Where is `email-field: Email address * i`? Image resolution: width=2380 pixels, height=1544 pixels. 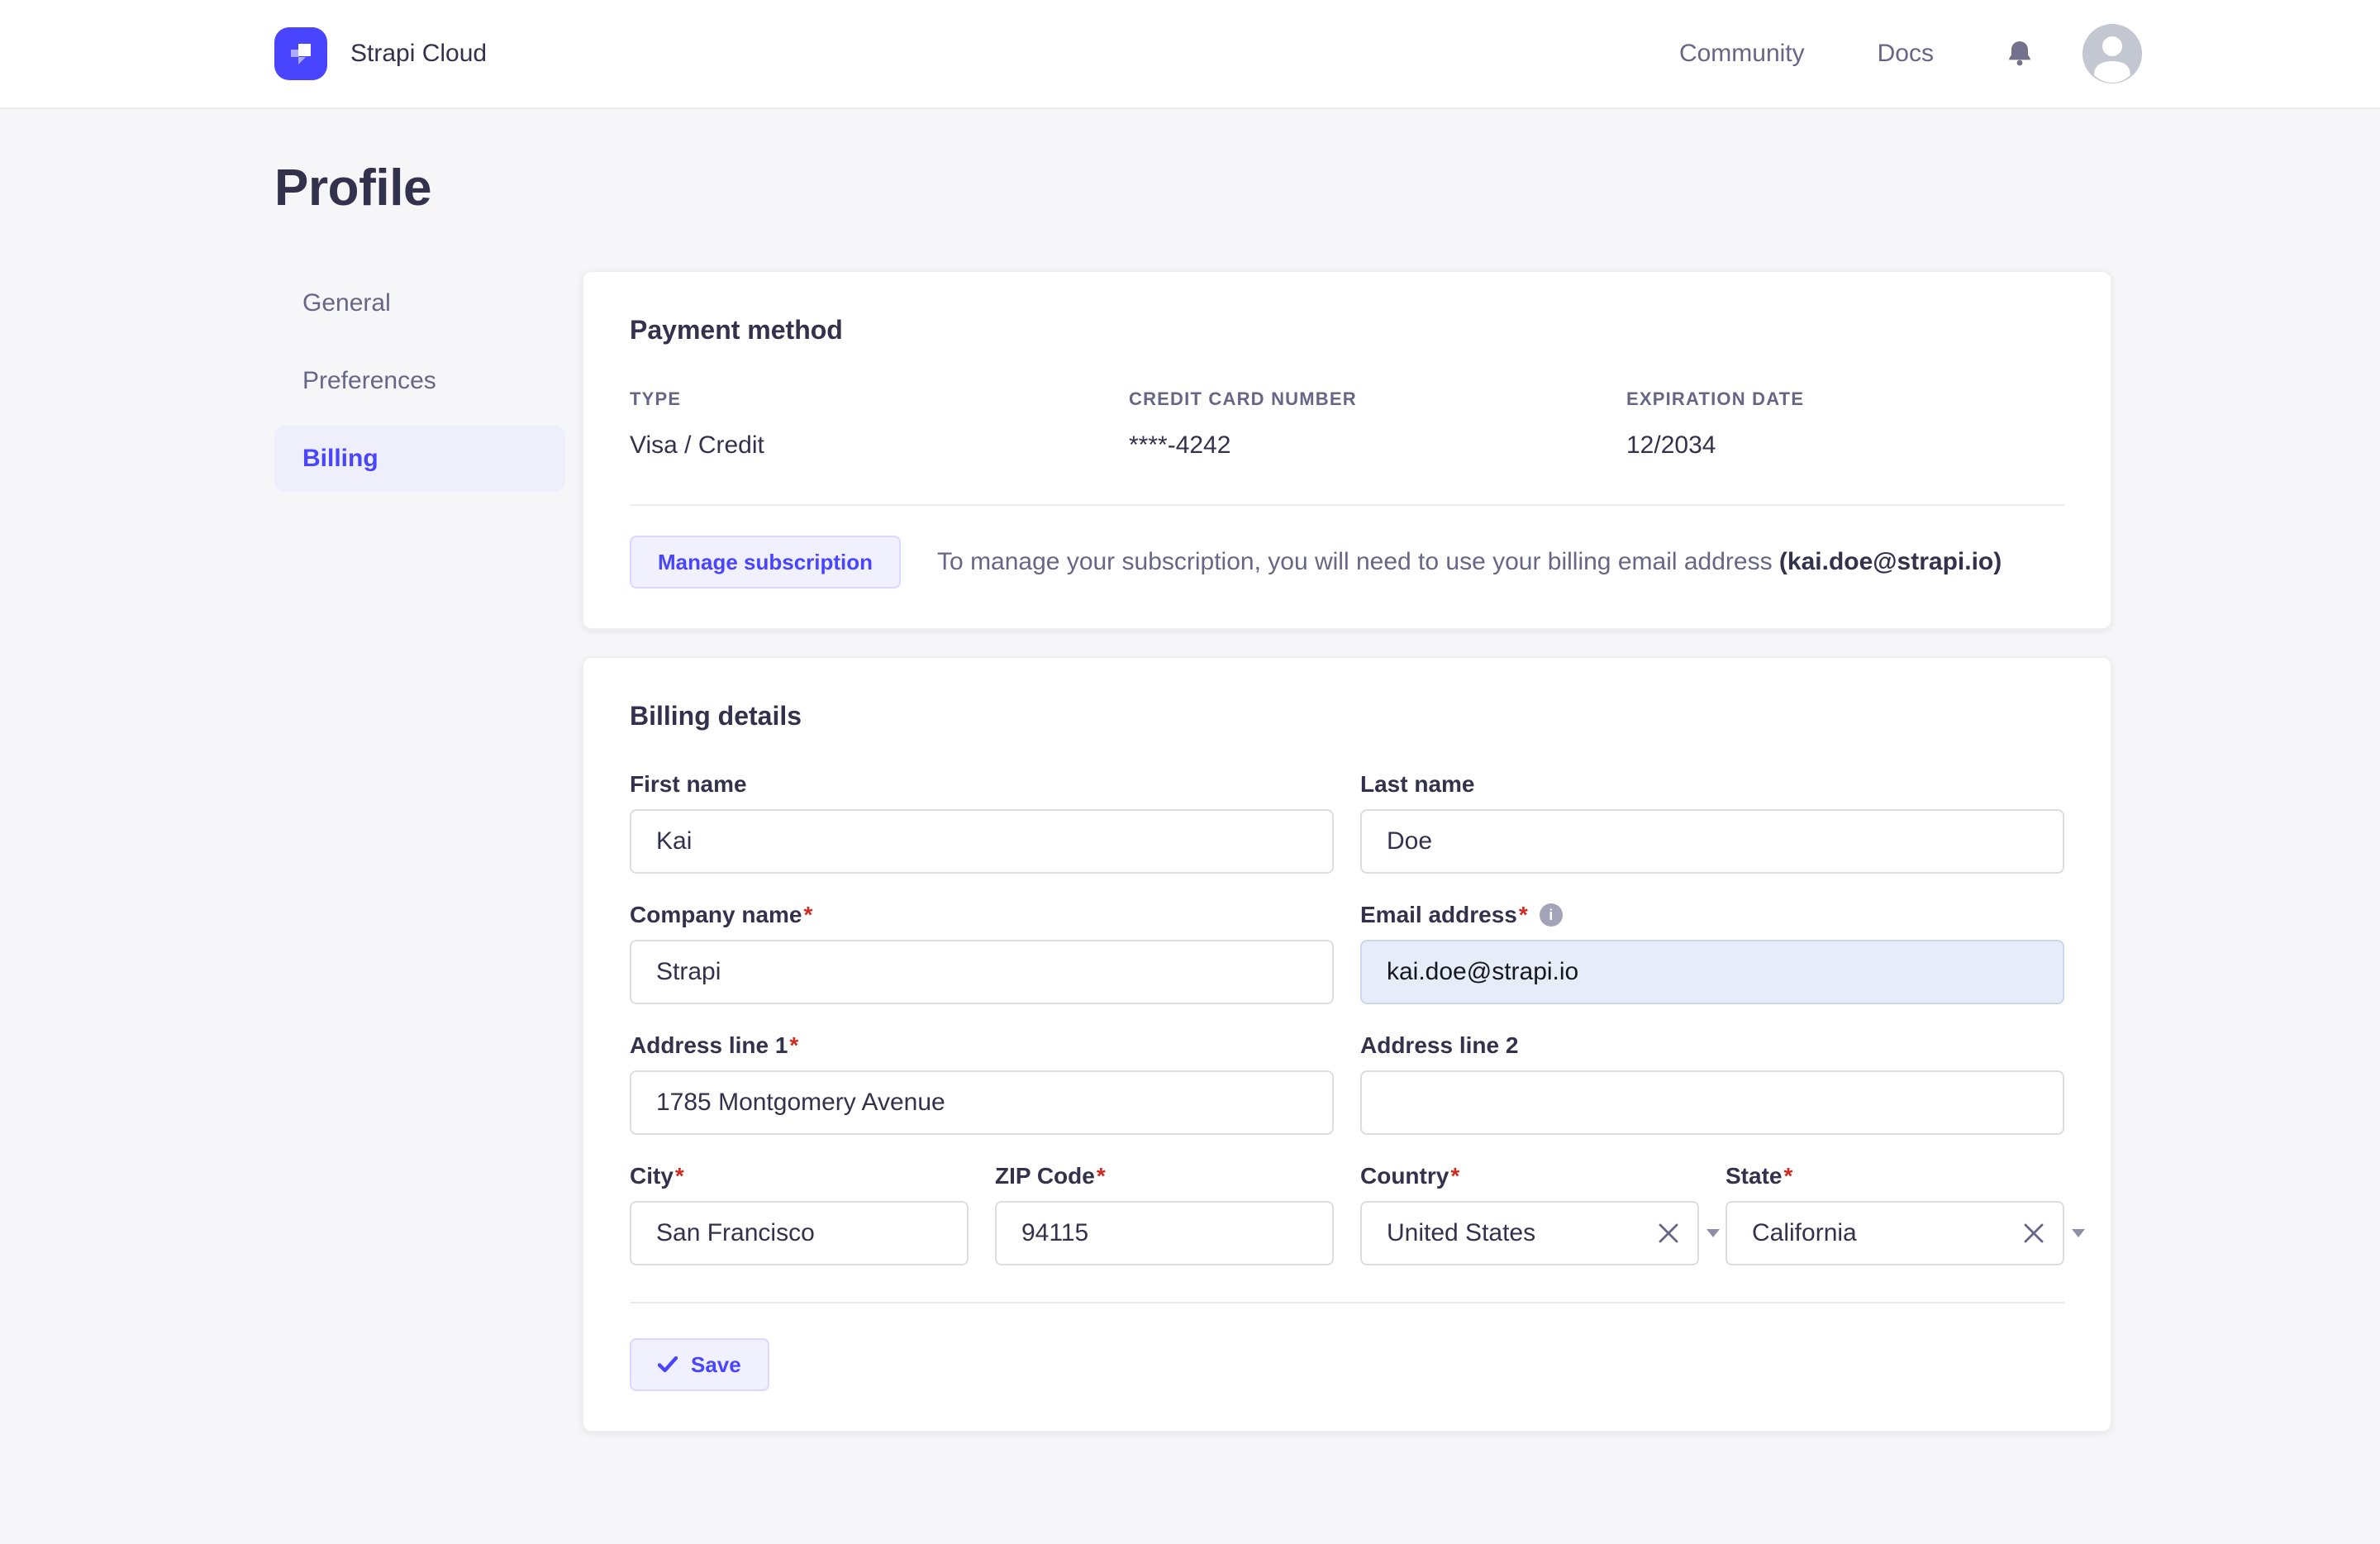 email-field: Email address * i is located at coordinates (1712, 953).